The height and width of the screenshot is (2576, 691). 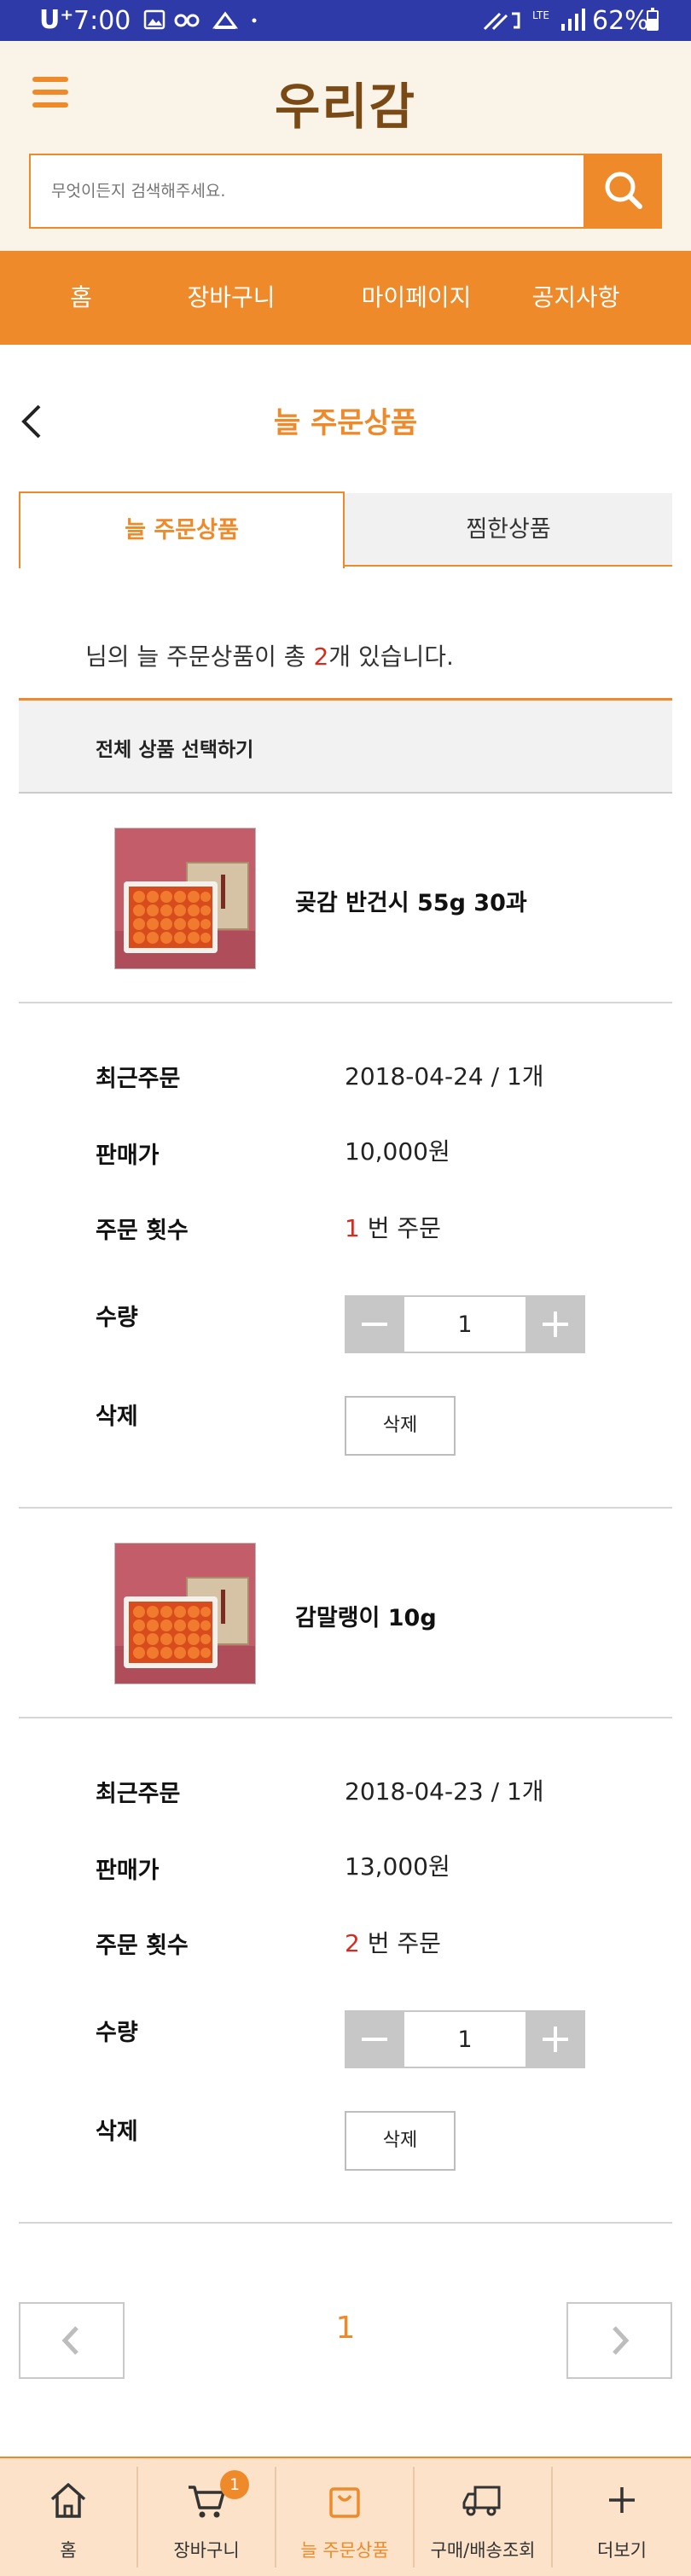 What do you see at coordinates (481, 2501) in the screenshot?
I see `delivery-truck-icon` at bounding box center [481, 2501].